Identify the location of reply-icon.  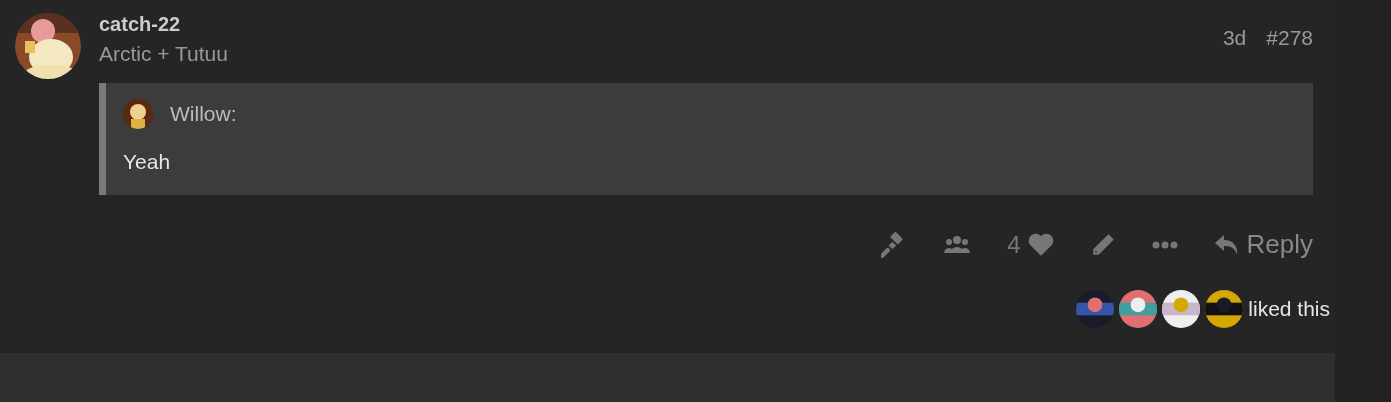
(1226, 244).